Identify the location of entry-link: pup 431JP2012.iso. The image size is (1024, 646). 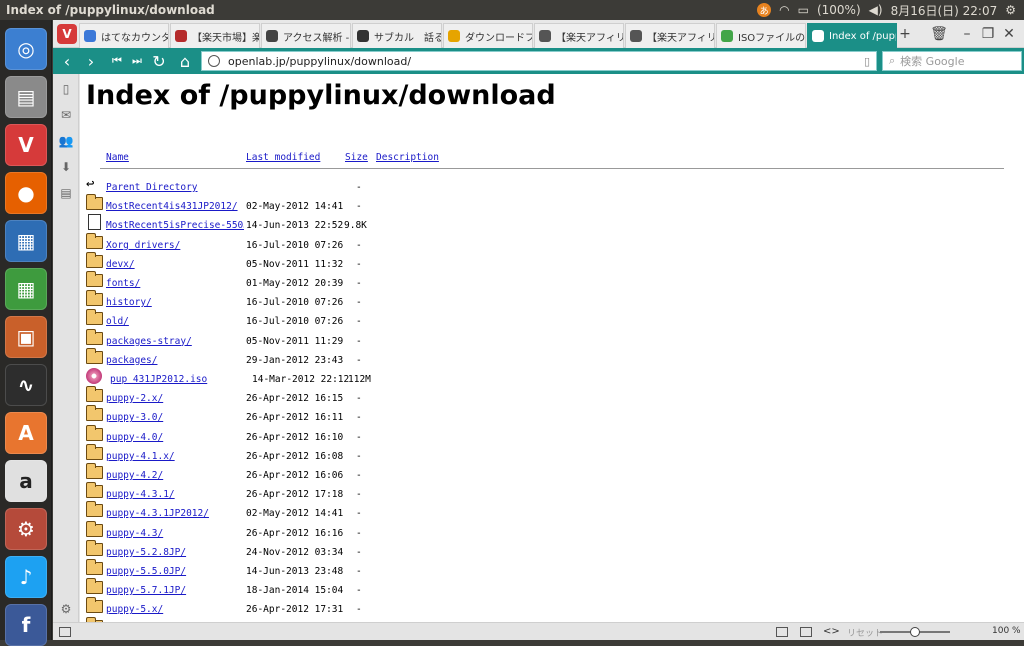
(158, 379).